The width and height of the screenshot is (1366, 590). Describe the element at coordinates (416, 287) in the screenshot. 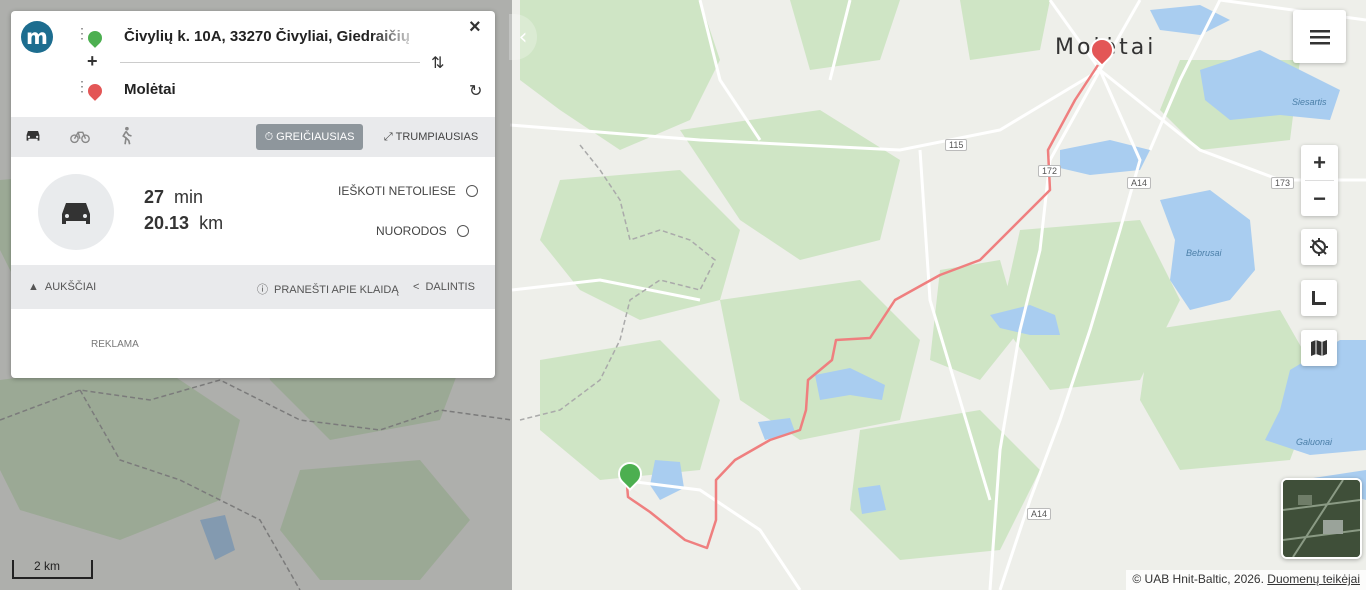

I see `share-icon: <` at that location.